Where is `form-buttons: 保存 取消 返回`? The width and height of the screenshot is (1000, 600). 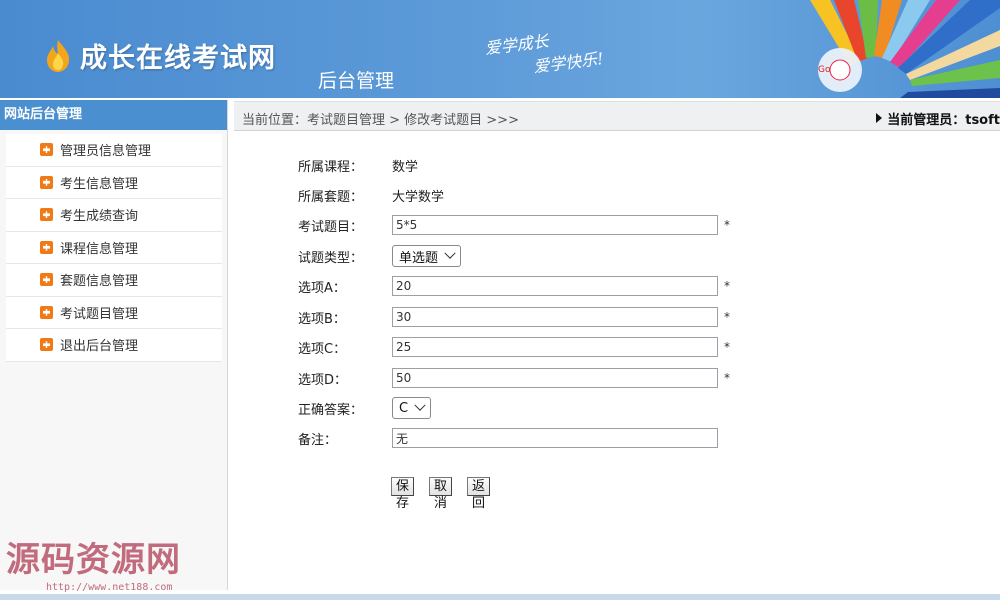
form-buttons: 保存 取消 返回 is located at coordinates (448, 494).